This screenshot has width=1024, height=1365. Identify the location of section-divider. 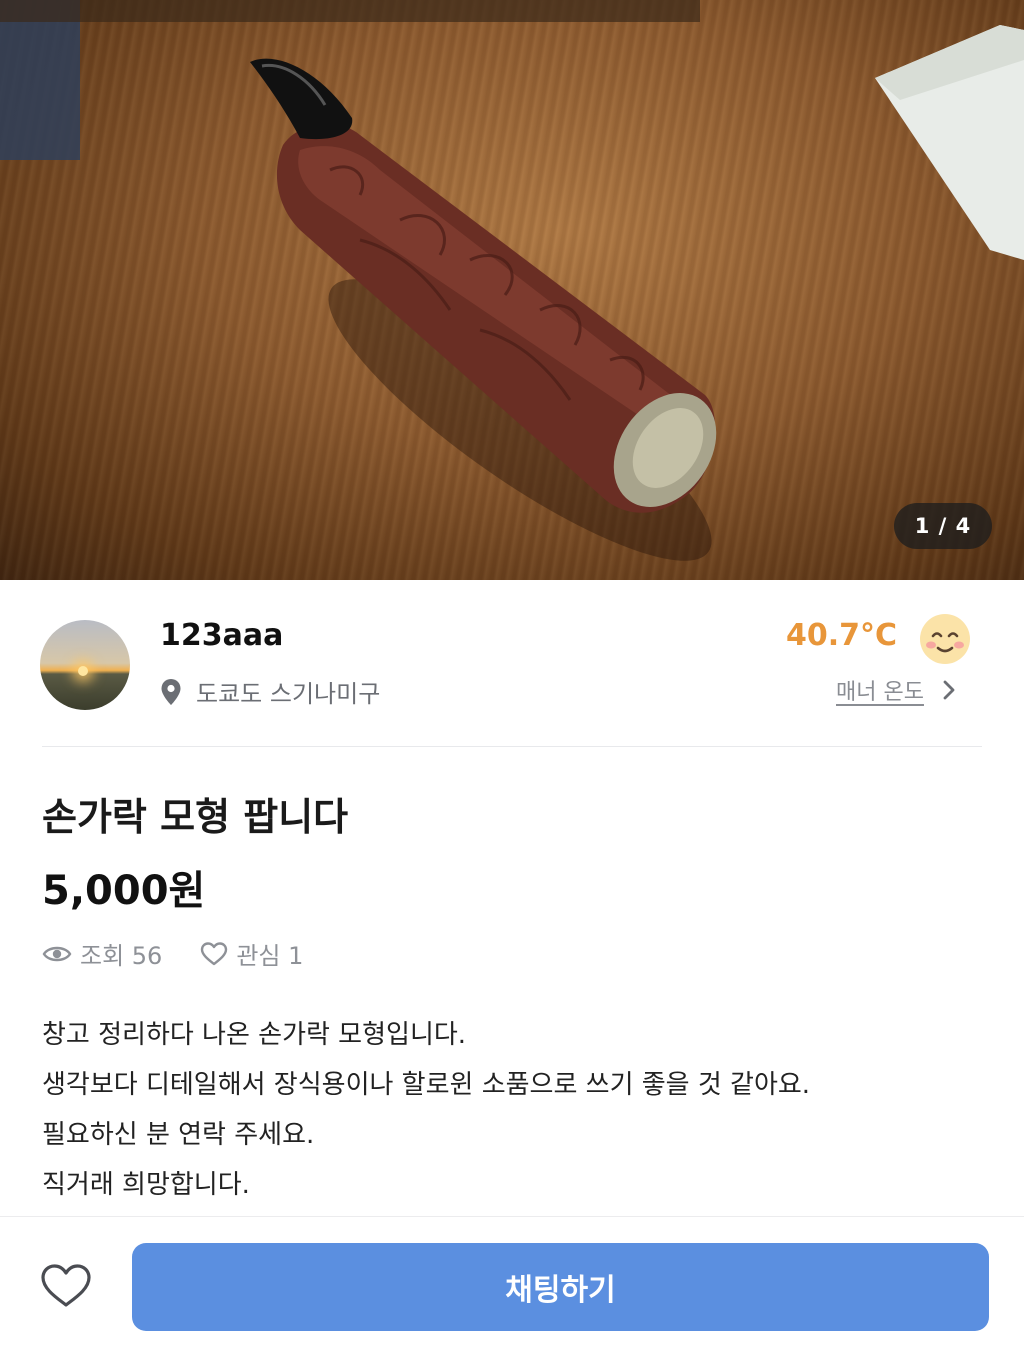
(512, 746).